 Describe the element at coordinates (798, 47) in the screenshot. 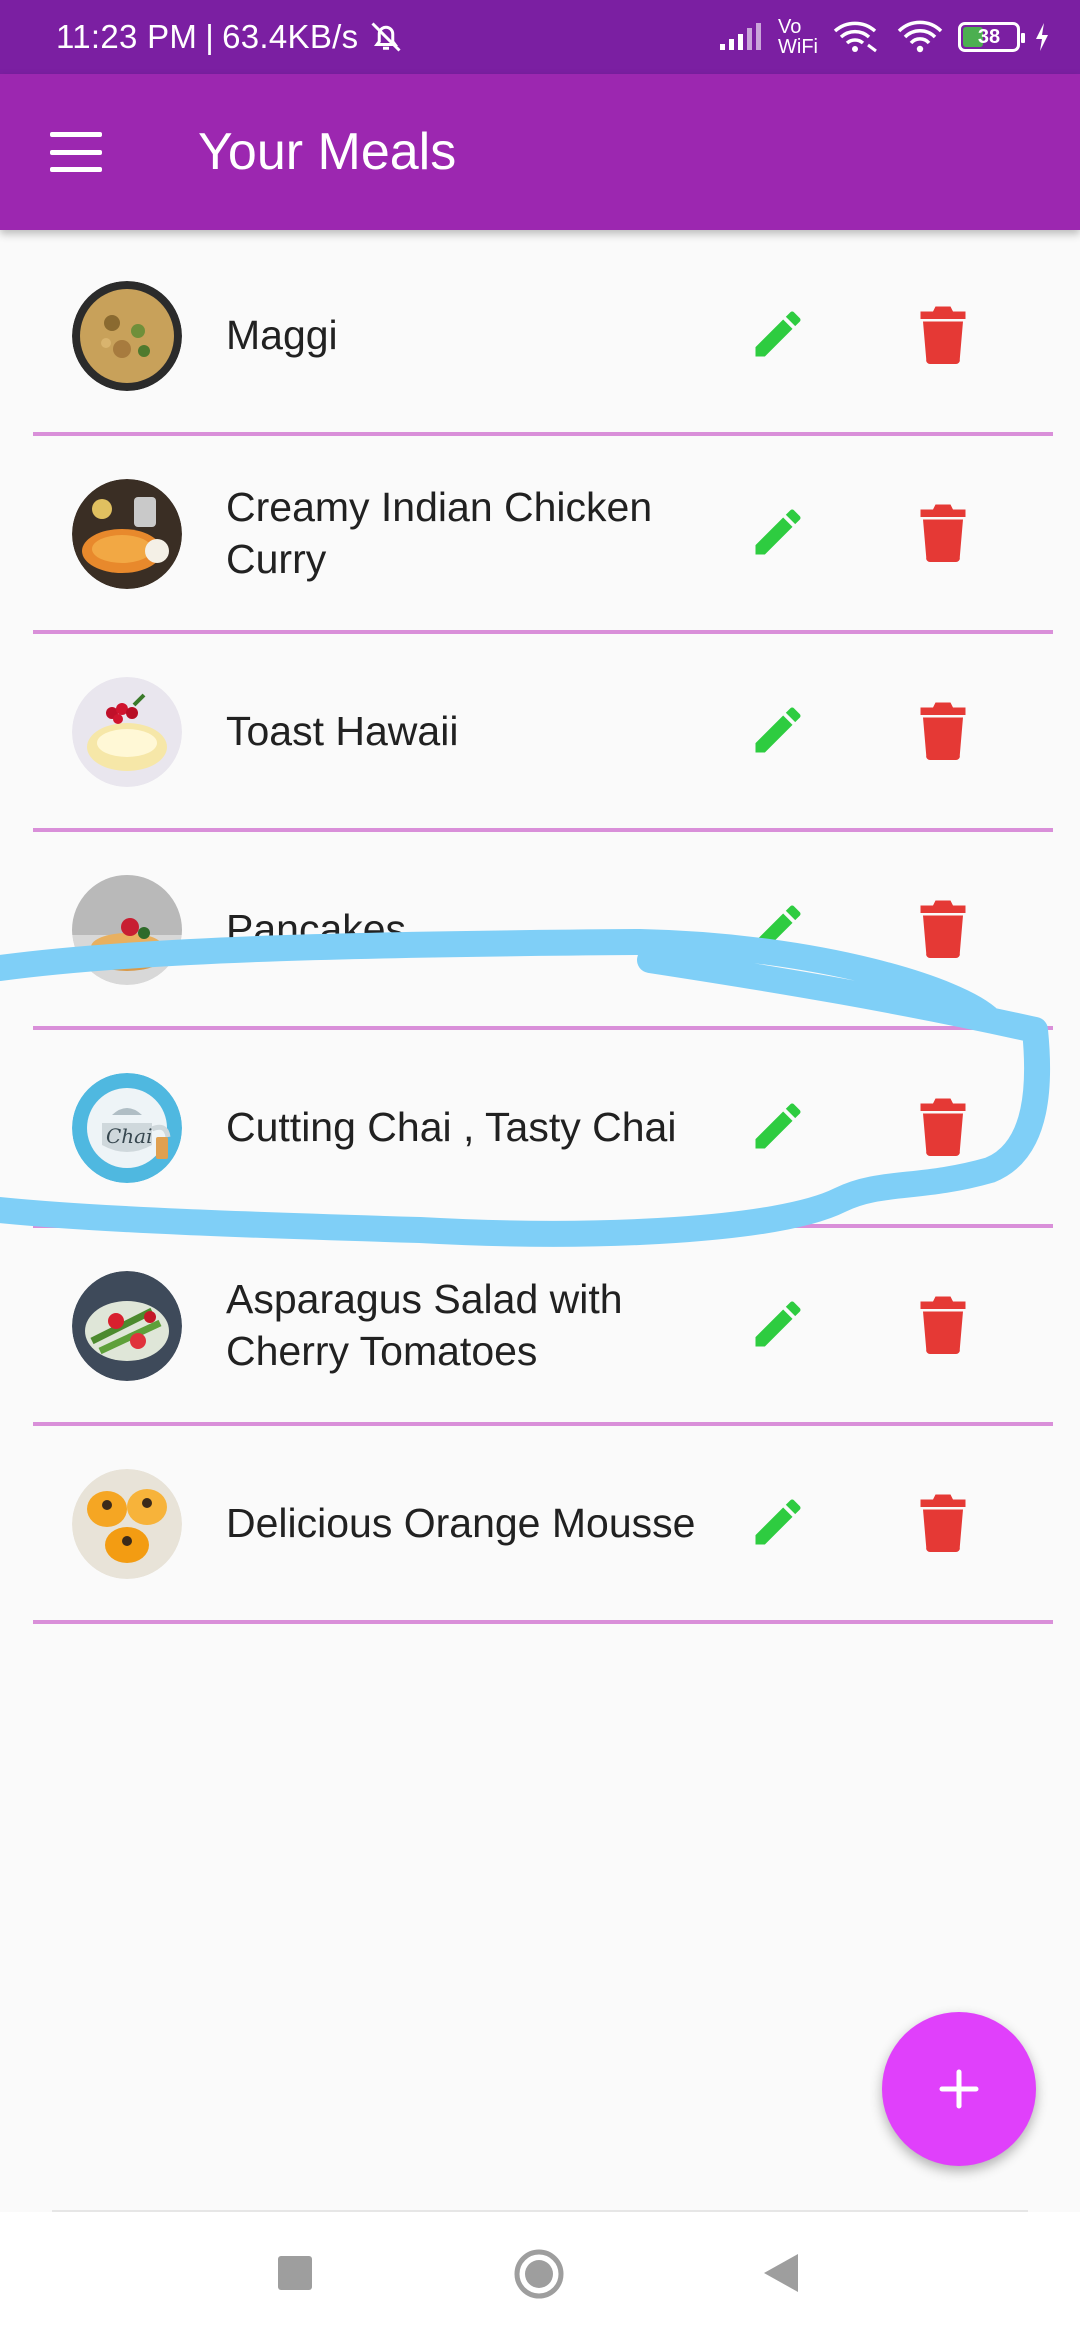

I see `vowifi-bottom: WiFi` at that location.